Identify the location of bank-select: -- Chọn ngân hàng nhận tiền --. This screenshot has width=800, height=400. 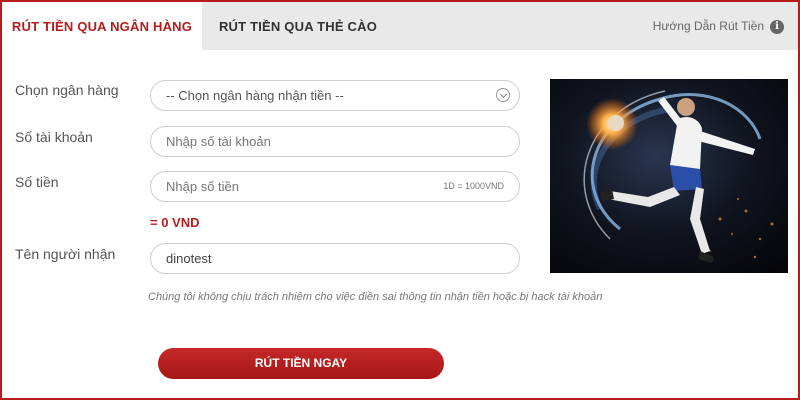
(335, 95).